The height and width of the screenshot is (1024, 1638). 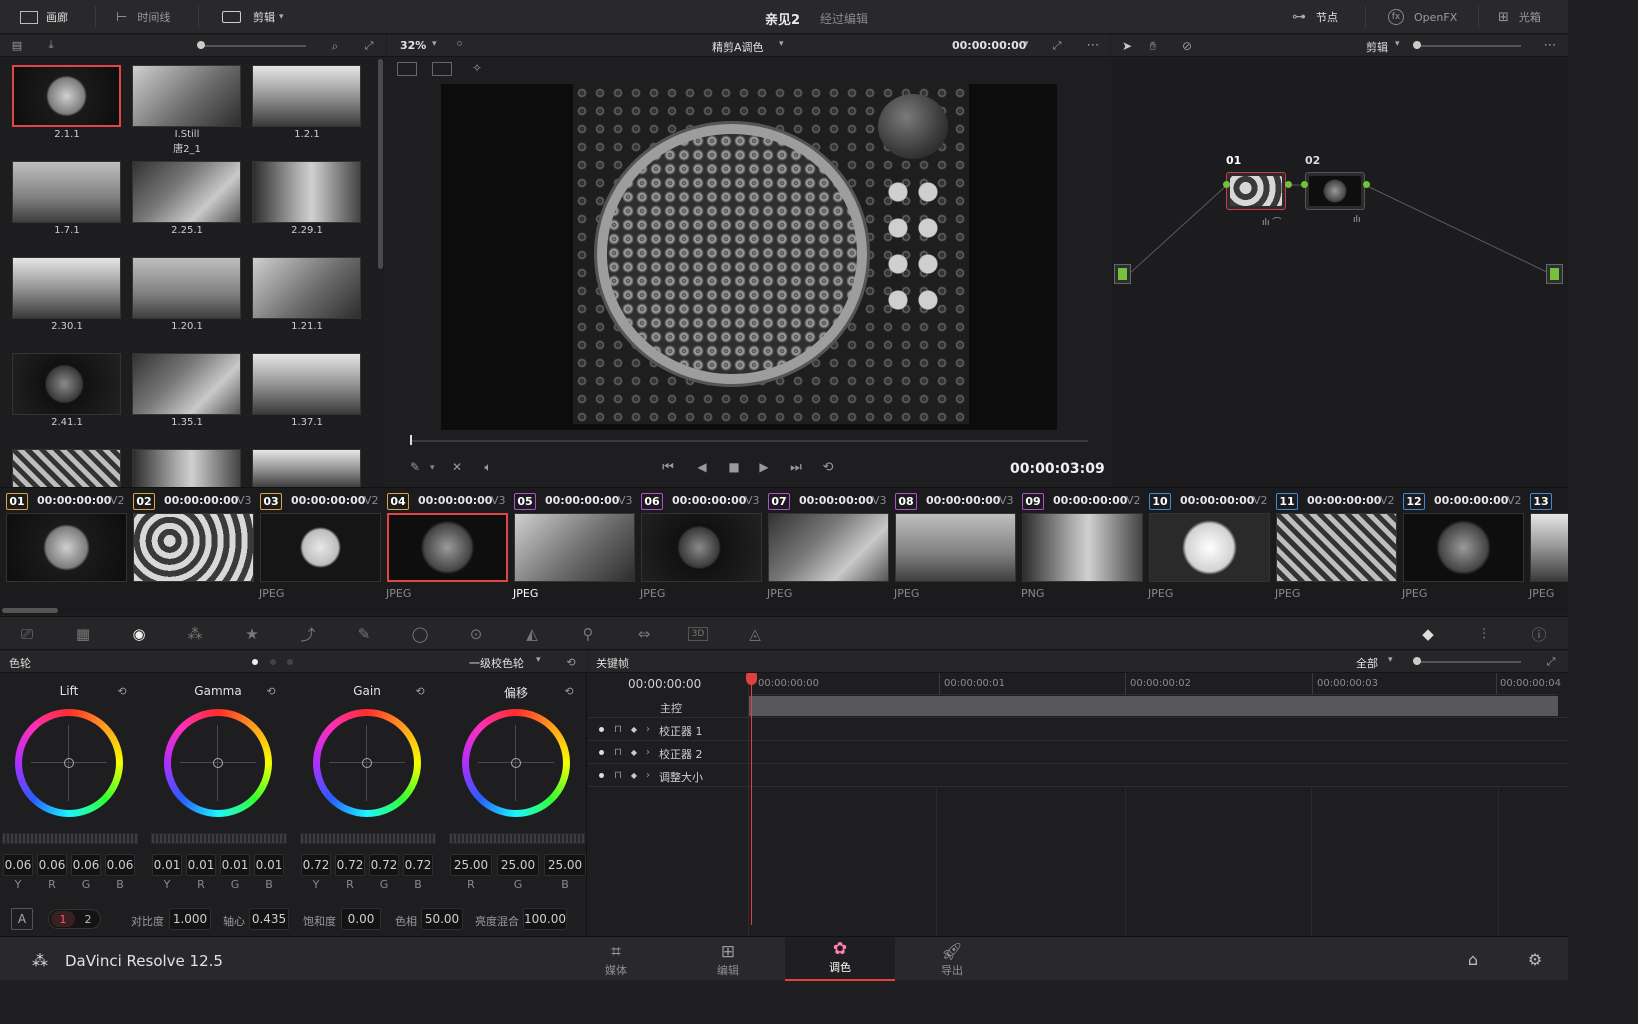 I want to click on timeline-toggle: ⊢ 时间线, so click(x=143, y=17).